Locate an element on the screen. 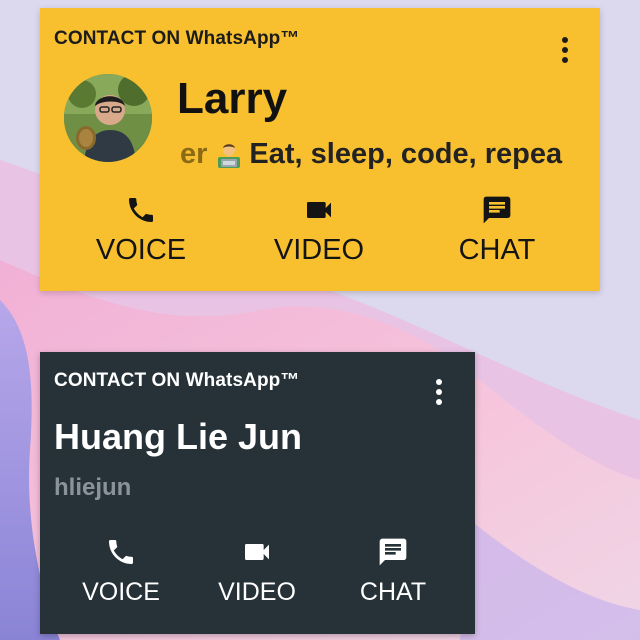  technologist-emoji-icon is located at coordinates (229, 155).